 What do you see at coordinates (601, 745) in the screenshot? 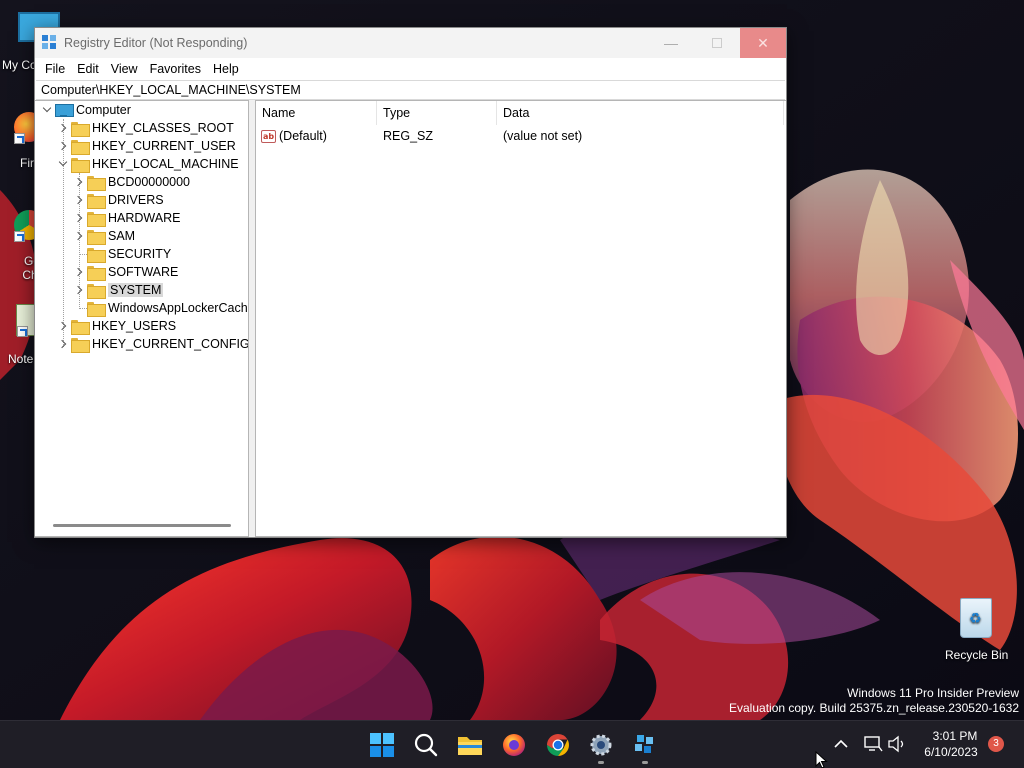
I see `settings-button` at bounding box center [601, 745].